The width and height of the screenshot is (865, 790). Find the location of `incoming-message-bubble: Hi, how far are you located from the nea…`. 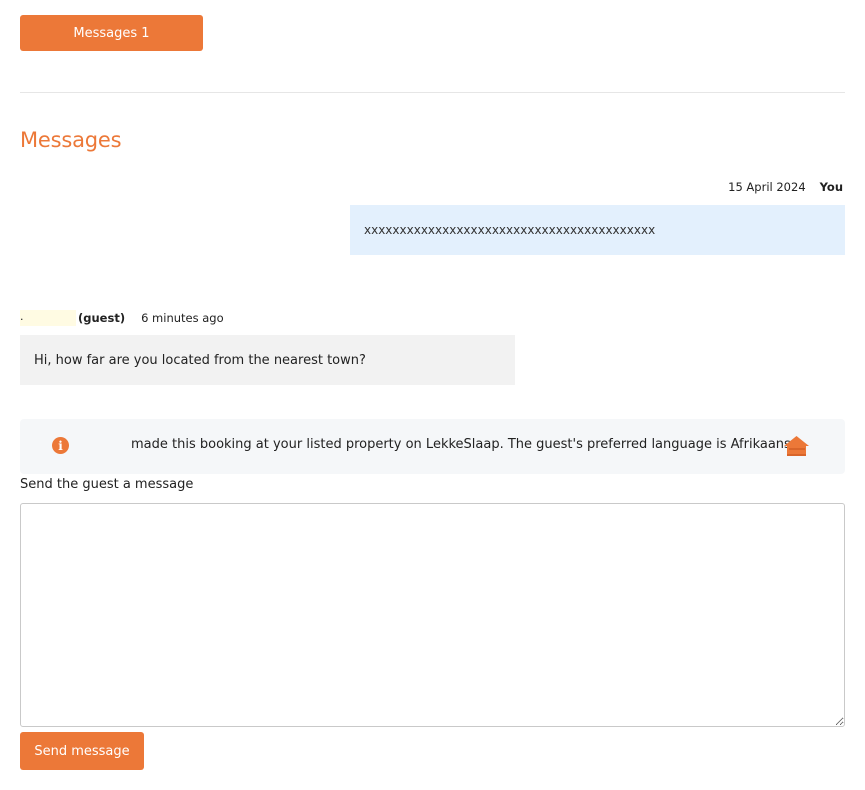

incoming-message-bubble: Hi, how far are you located from the nea… is located at coordinates (267, 360).